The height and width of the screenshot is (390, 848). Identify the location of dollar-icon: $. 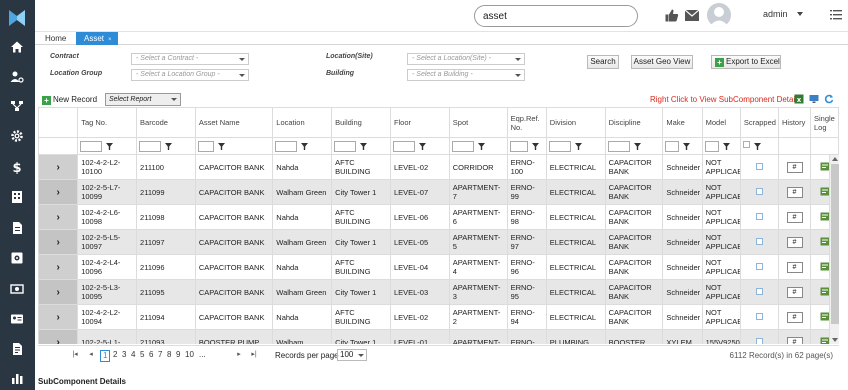
(17, 167).